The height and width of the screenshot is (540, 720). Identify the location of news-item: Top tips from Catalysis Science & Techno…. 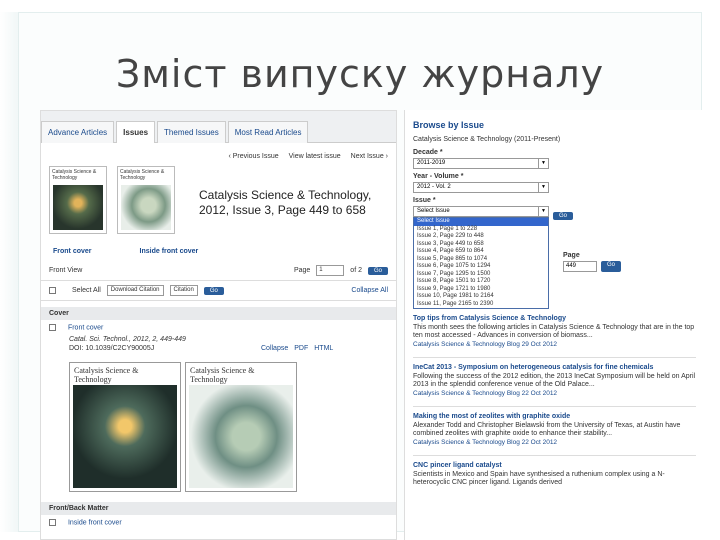
(554, 332).